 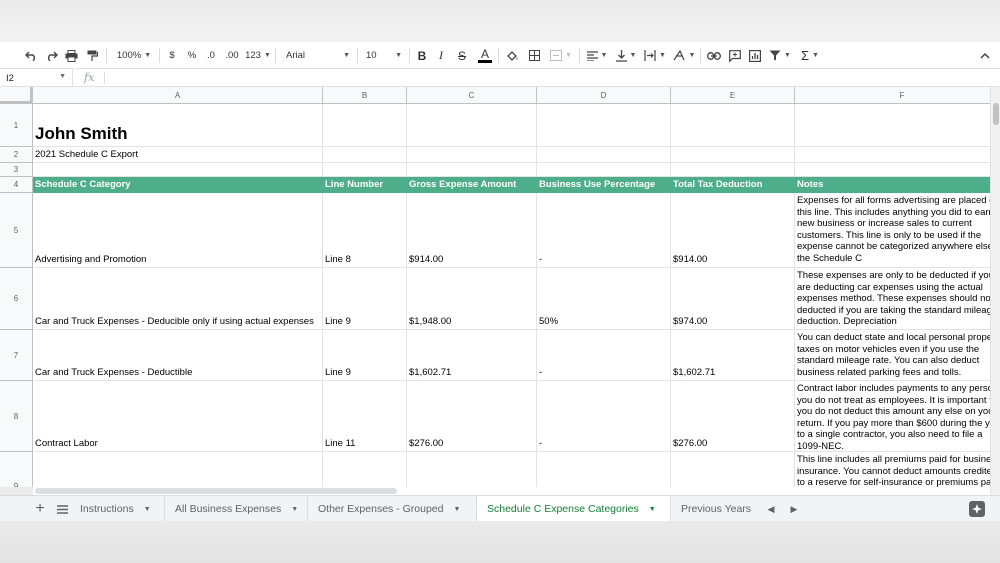 What do you see at coordinates (16, 230) in the screenshot?
I see `row-header-5: 5` at bounding box center [16, 230].